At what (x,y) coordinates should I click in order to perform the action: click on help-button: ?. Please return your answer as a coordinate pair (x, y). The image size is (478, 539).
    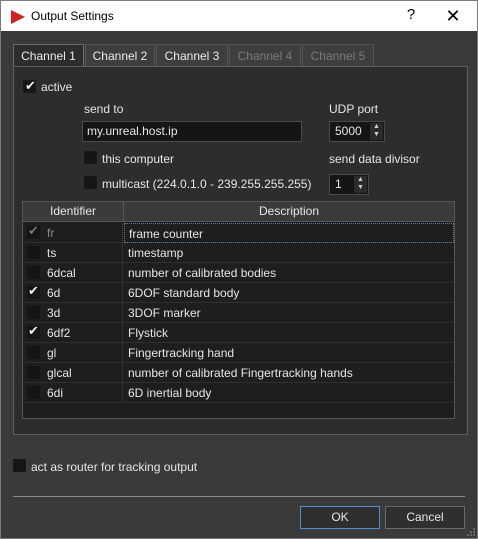
    Looking at the image, I should click on (411, 16).